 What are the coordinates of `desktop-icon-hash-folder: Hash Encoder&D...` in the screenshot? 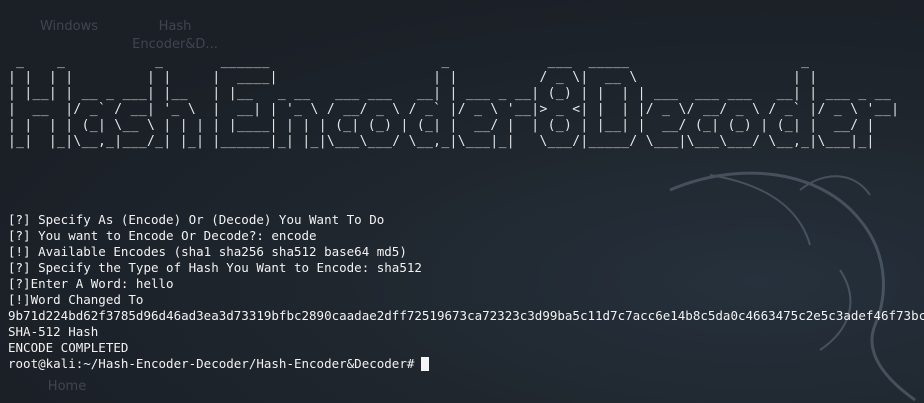 It's located at (175, 36).